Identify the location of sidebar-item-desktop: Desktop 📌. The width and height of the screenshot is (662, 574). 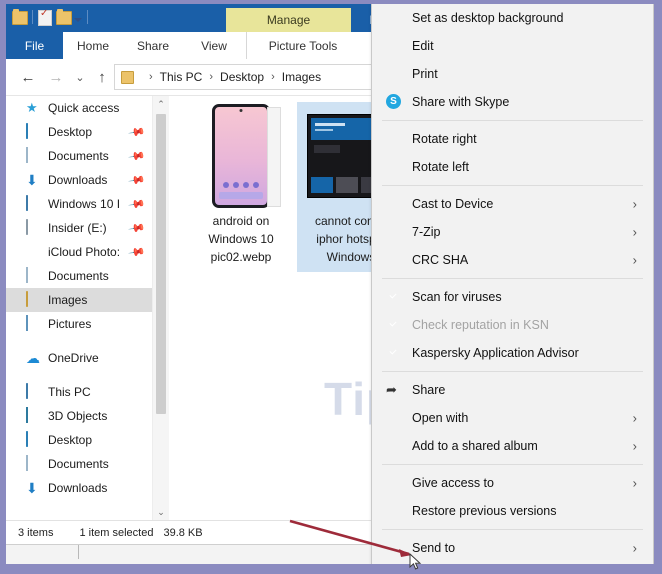
(79, 132).